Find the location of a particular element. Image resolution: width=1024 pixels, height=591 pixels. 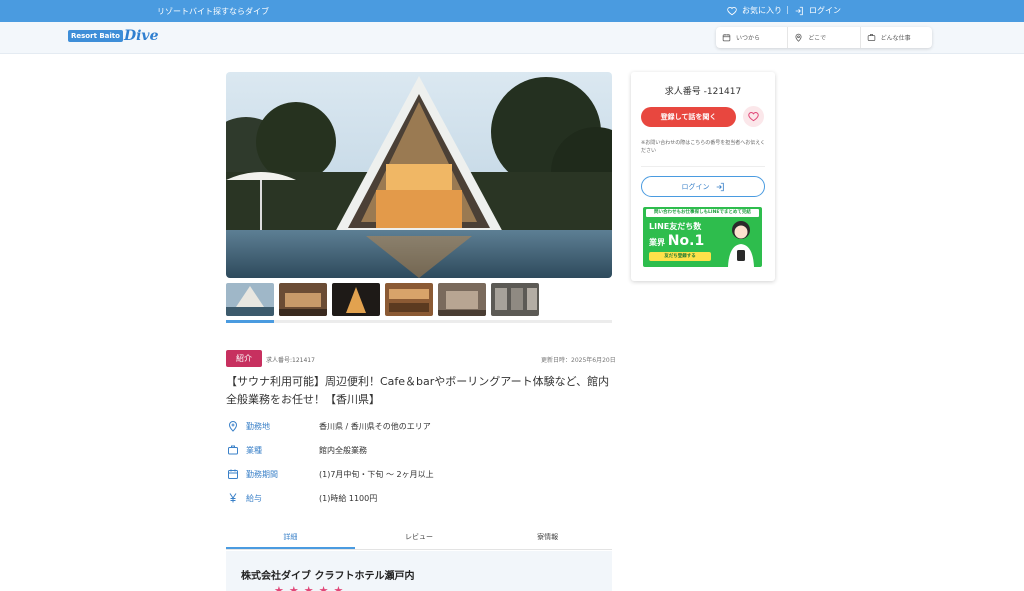

thumbnail-strip is located at coordinates (382, 299).